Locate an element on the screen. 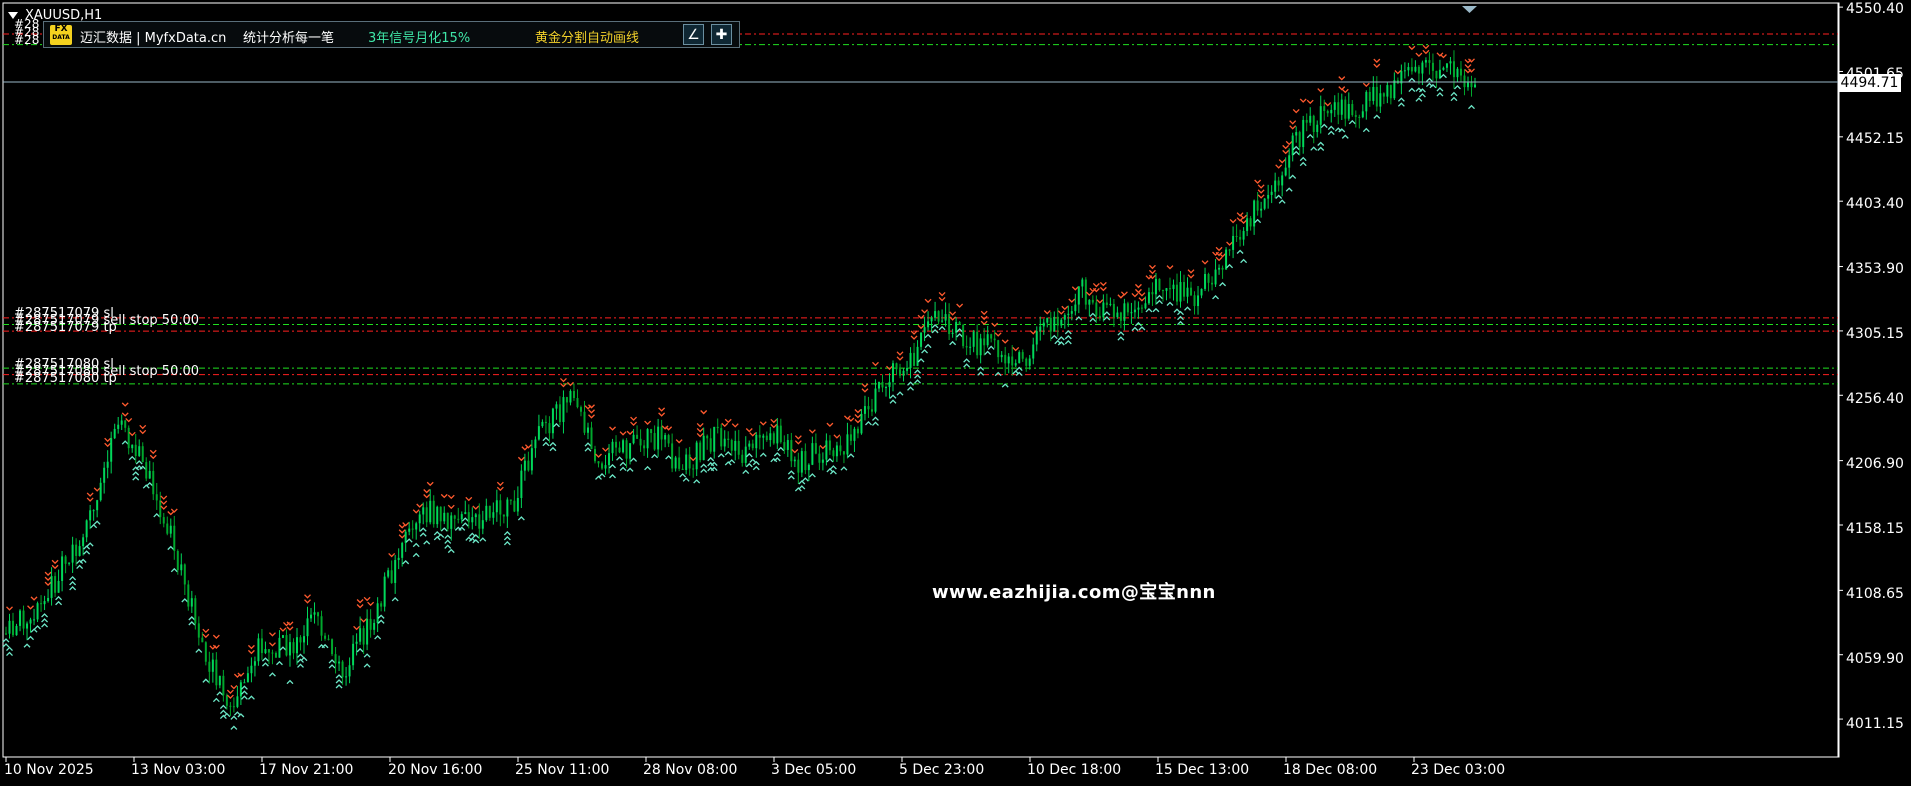  stats-label: 统计分析每一笔 is located at coordinates (289, 38).